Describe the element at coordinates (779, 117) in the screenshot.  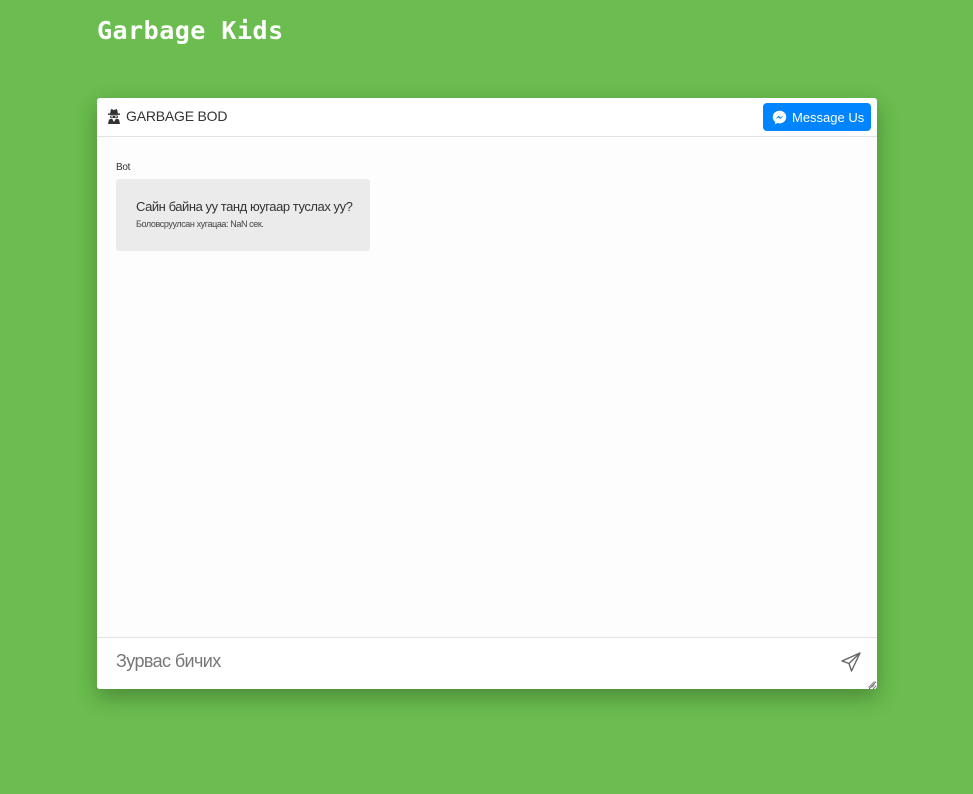
I see `messenger-icon` at that location.